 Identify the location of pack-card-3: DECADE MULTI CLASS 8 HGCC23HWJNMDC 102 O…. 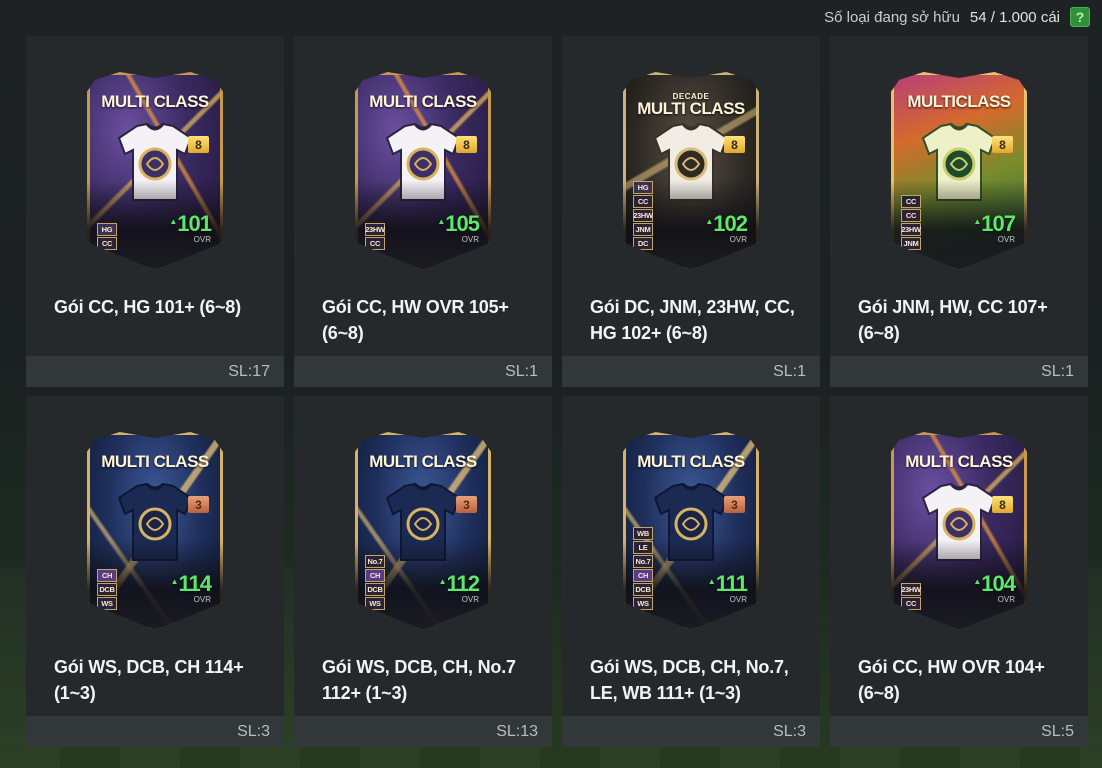
(691, 211).